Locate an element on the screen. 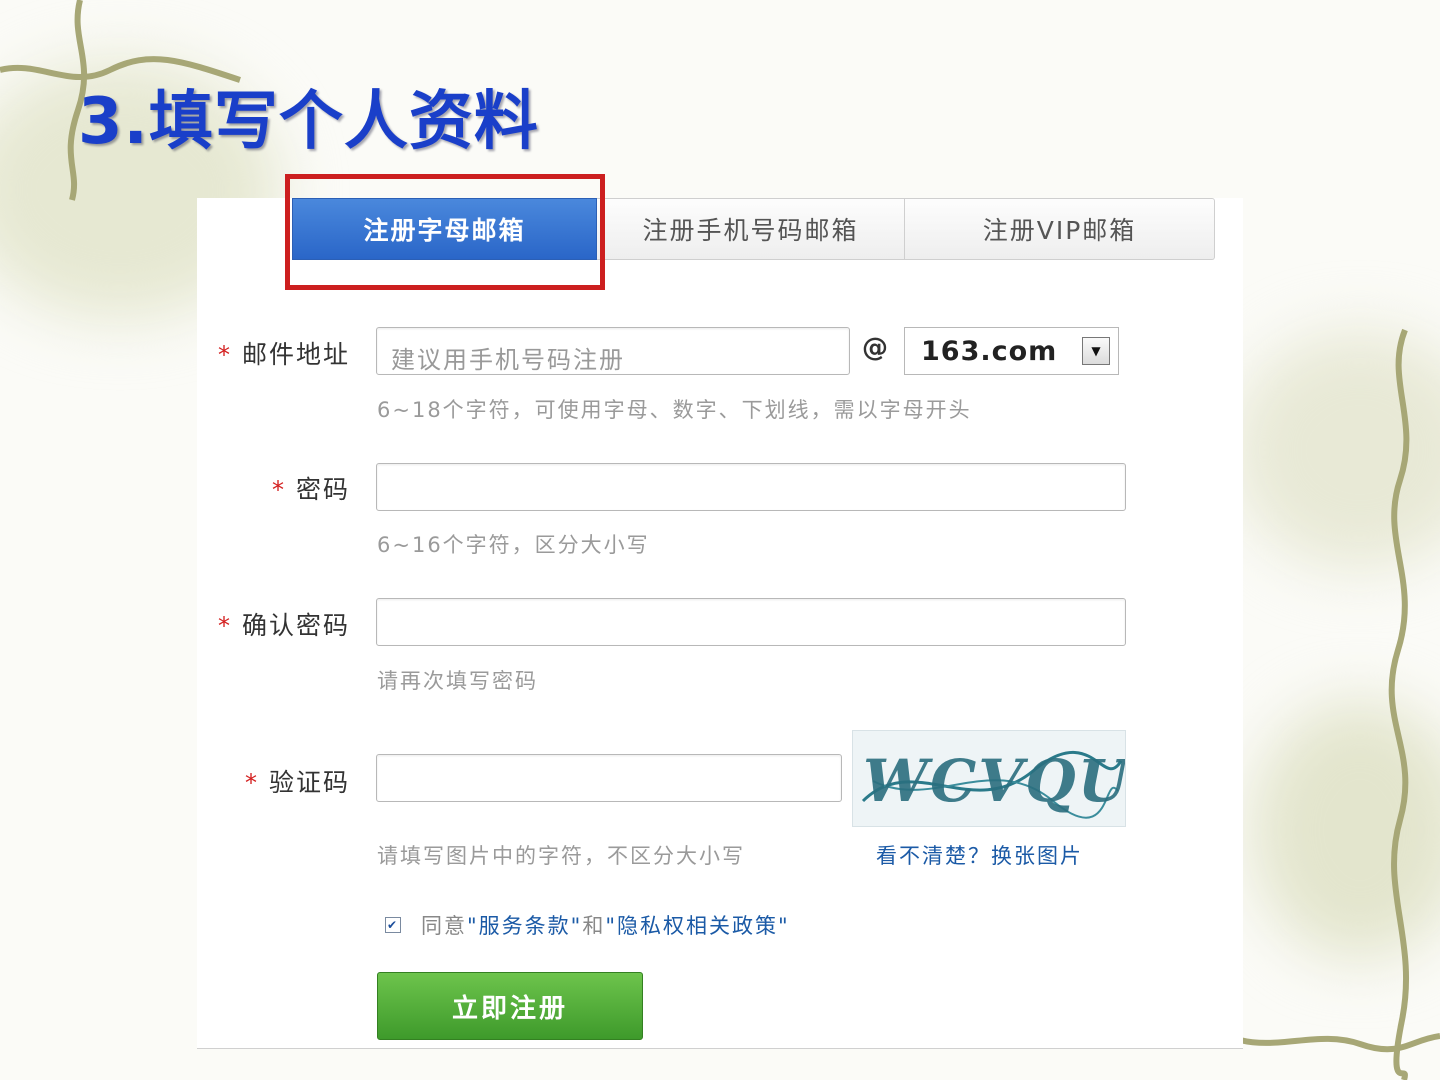  highlight-annotation-box is located at coordinates (445, 232).